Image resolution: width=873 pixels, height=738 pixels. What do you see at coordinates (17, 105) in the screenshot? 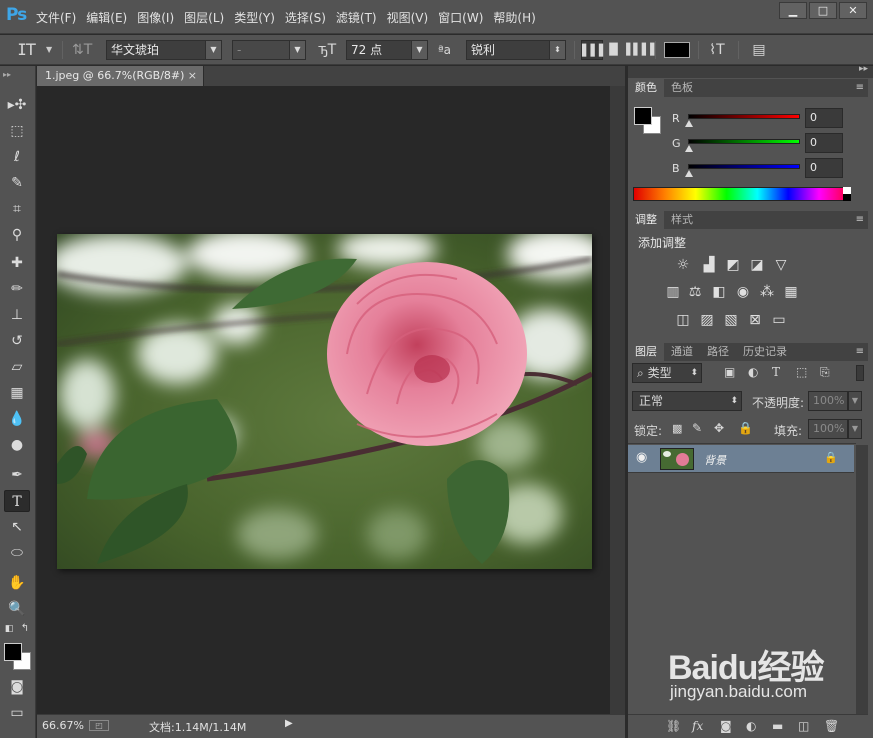
I see `move-tool-icon: ▸✣` at bounding box center [17, 105].